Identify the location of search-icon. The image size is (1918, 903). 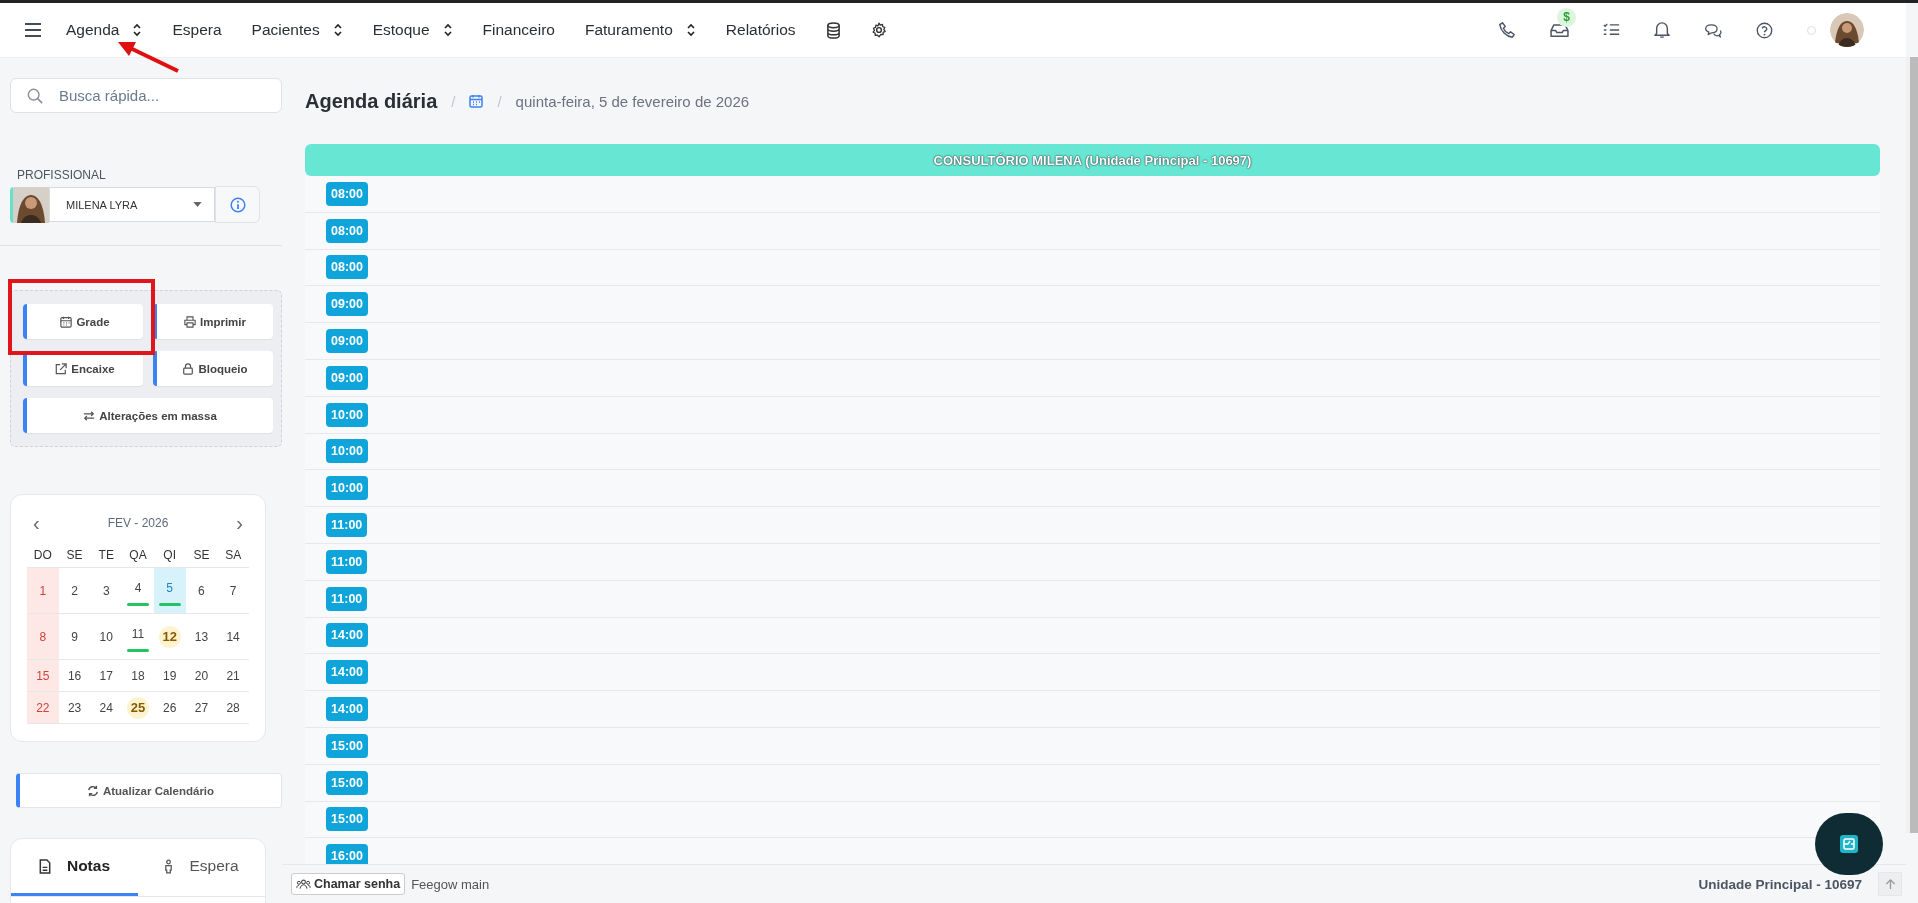
(35, 95).